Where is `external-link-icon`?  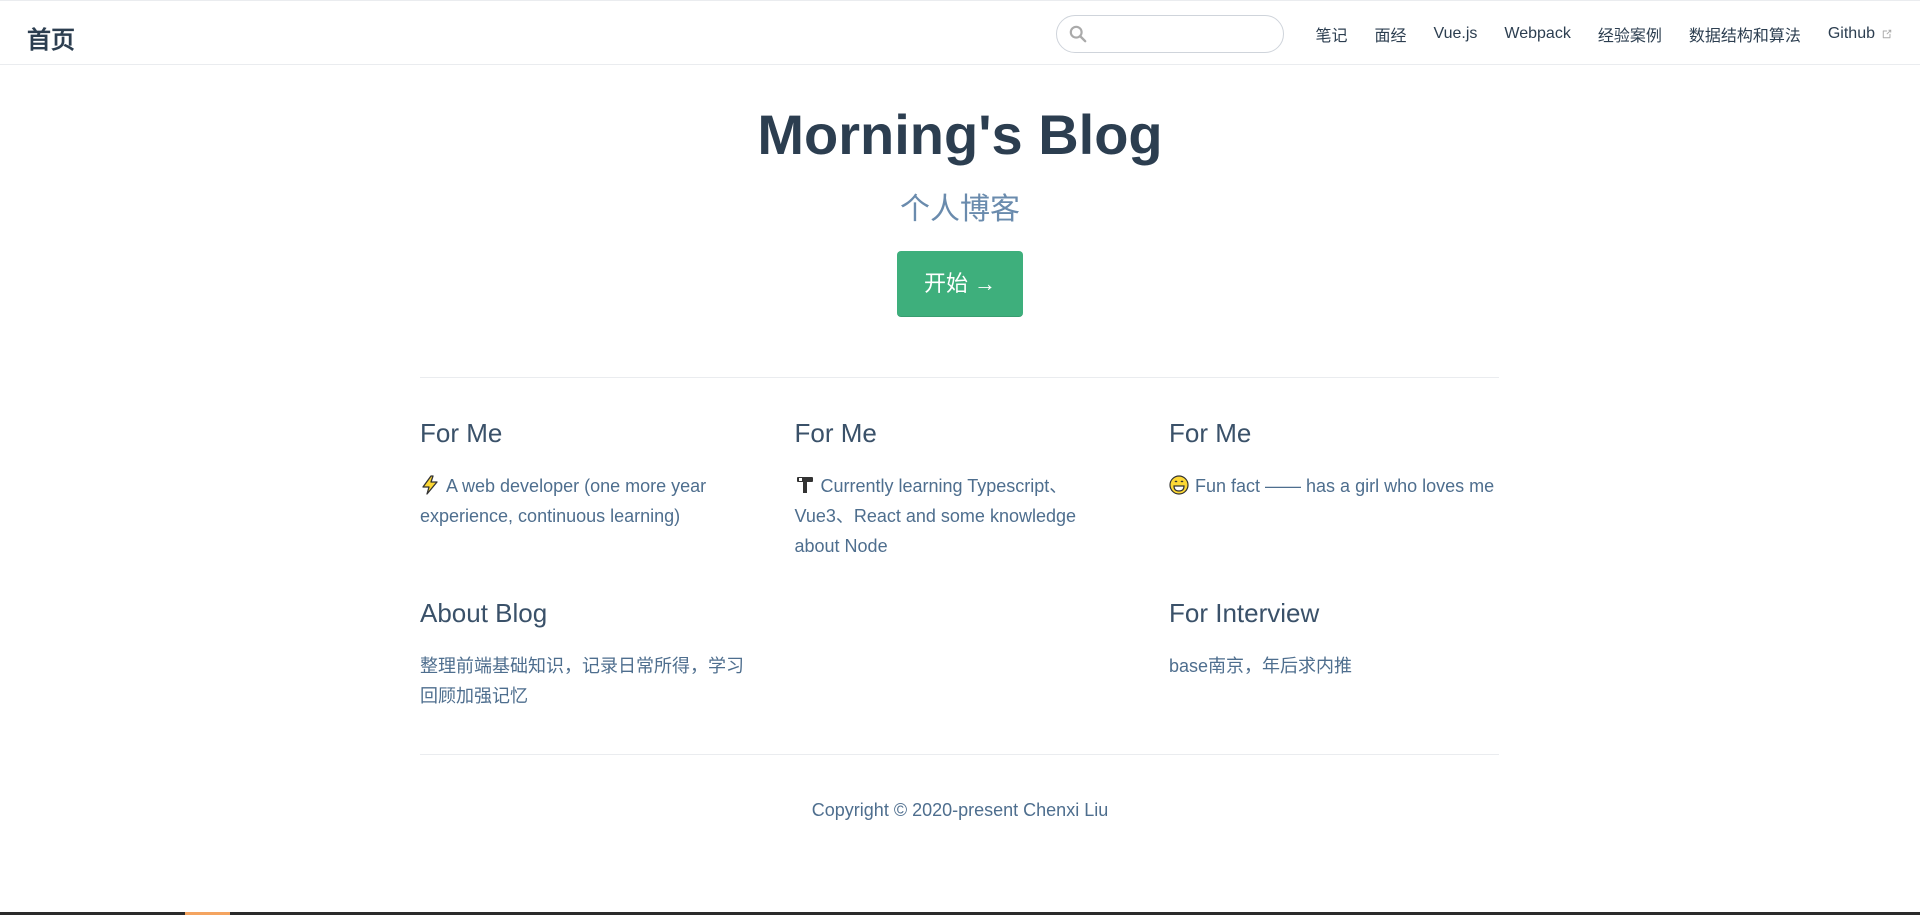
external-link-icon is located at coordinates (1887, 33).